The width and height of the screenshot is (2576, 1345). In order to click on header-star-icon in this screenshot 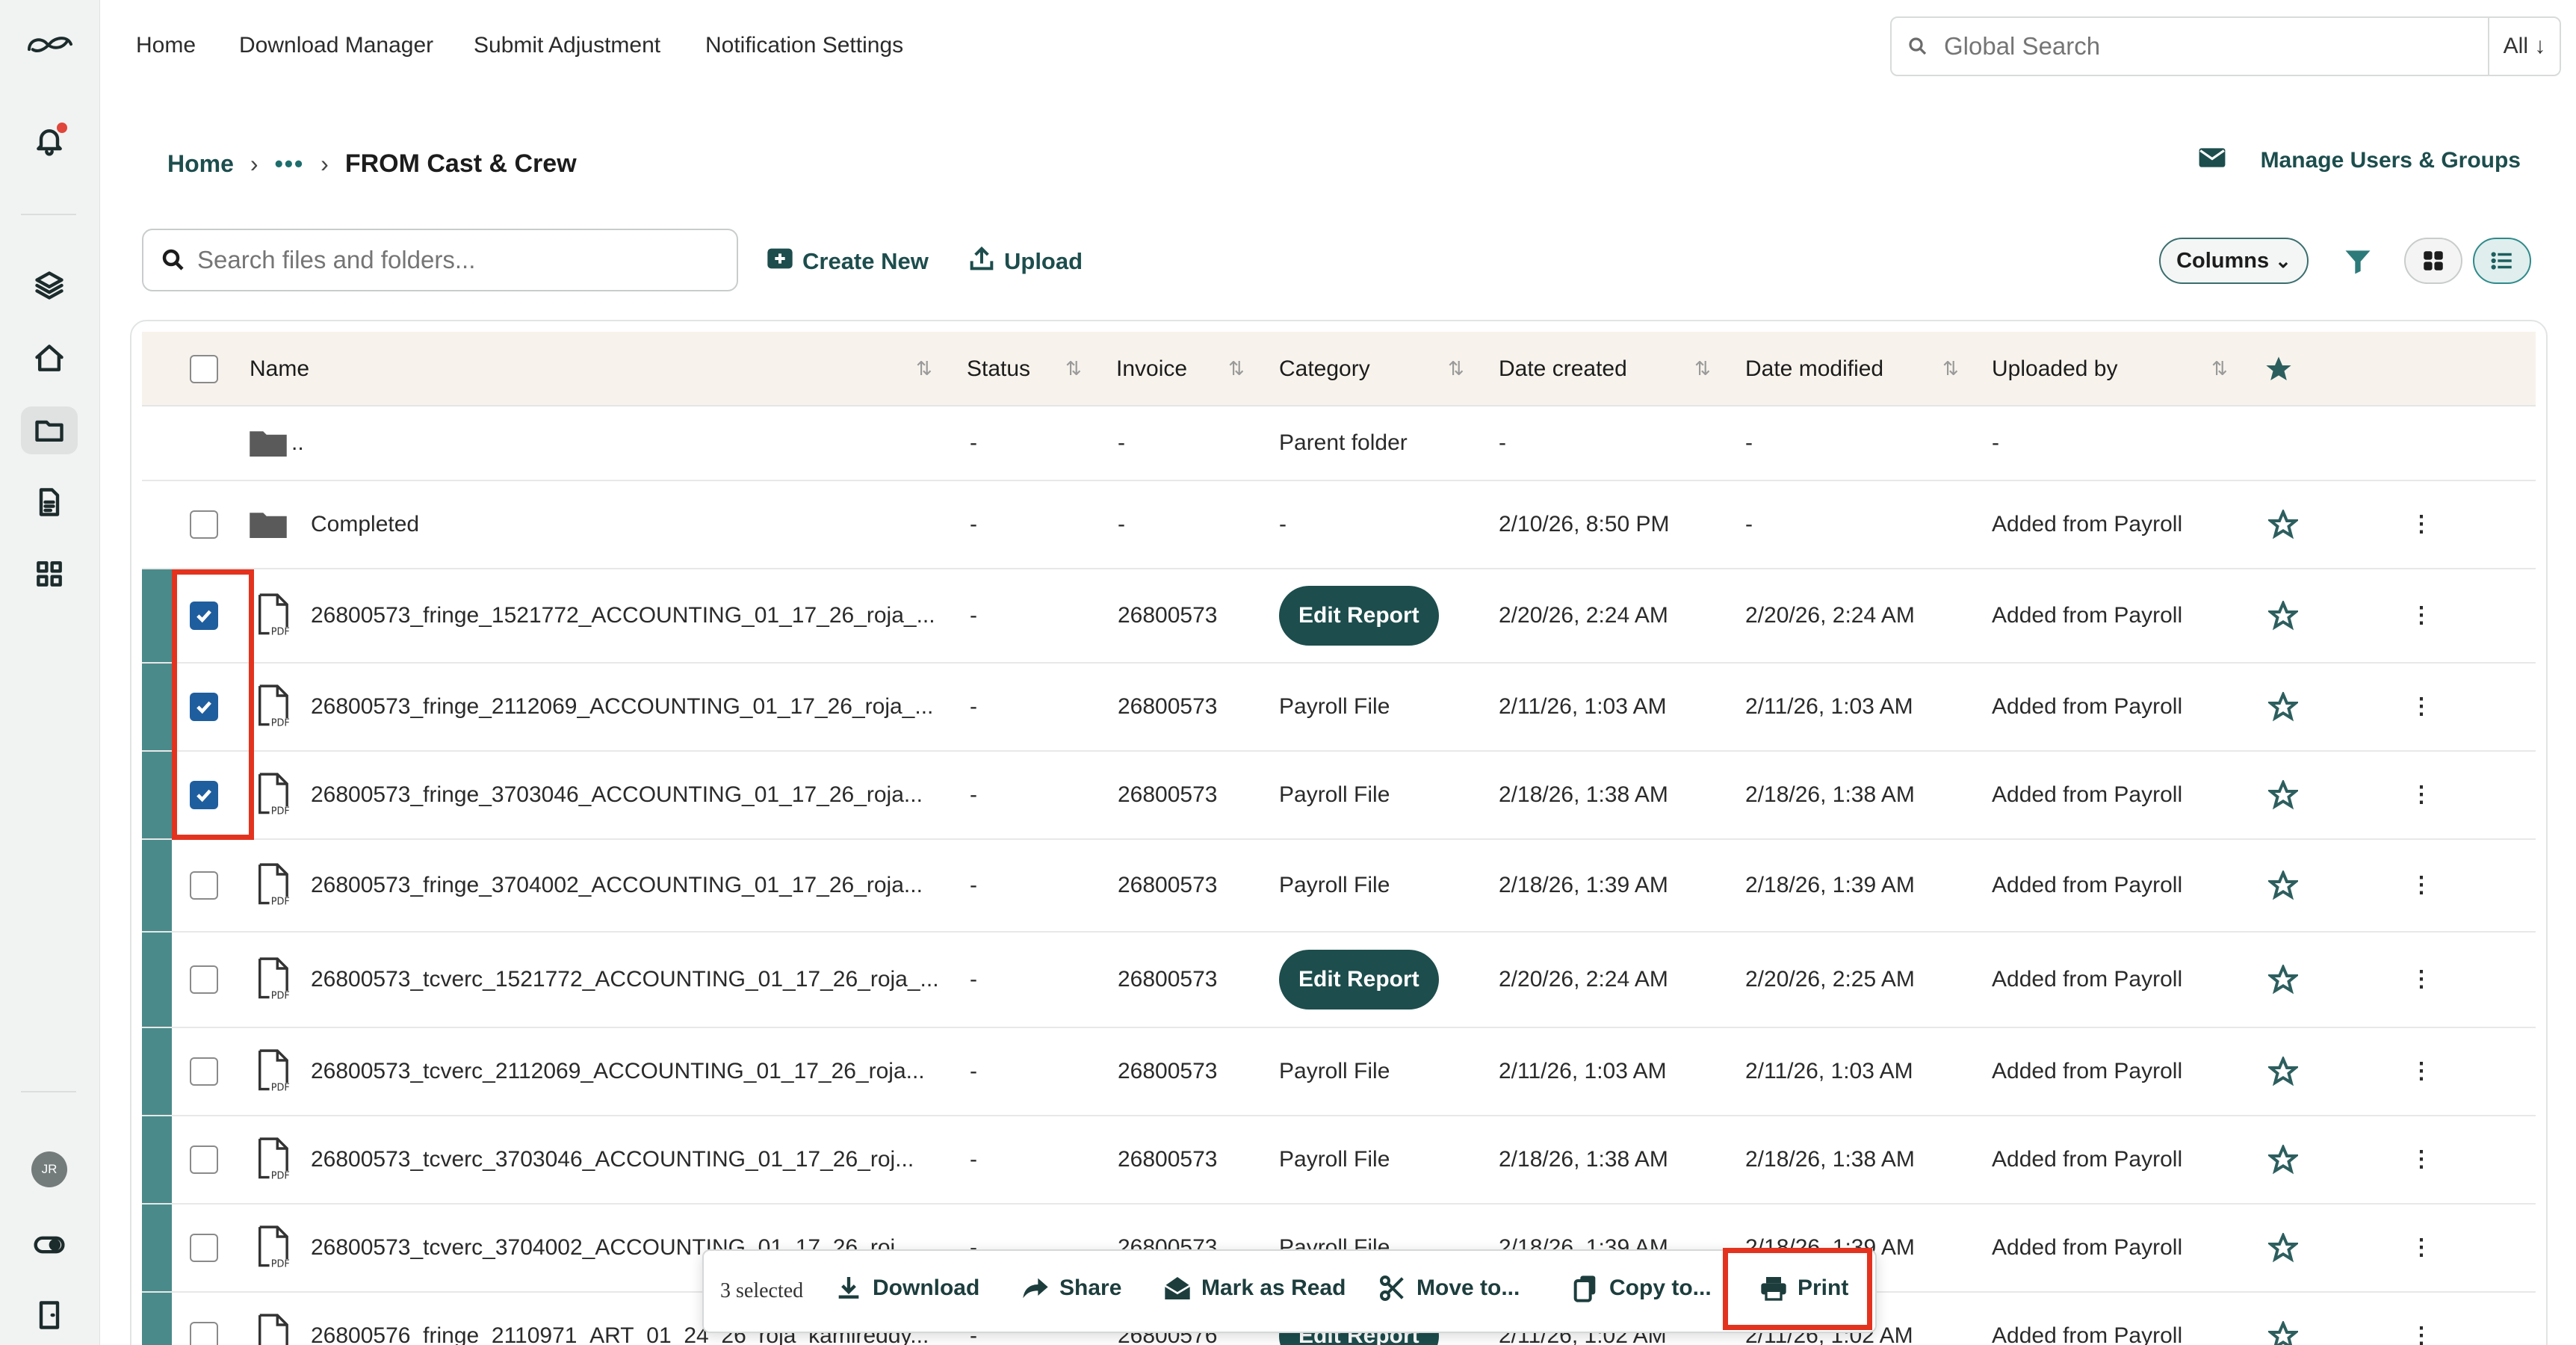, I will do `click(2279, 369)`.